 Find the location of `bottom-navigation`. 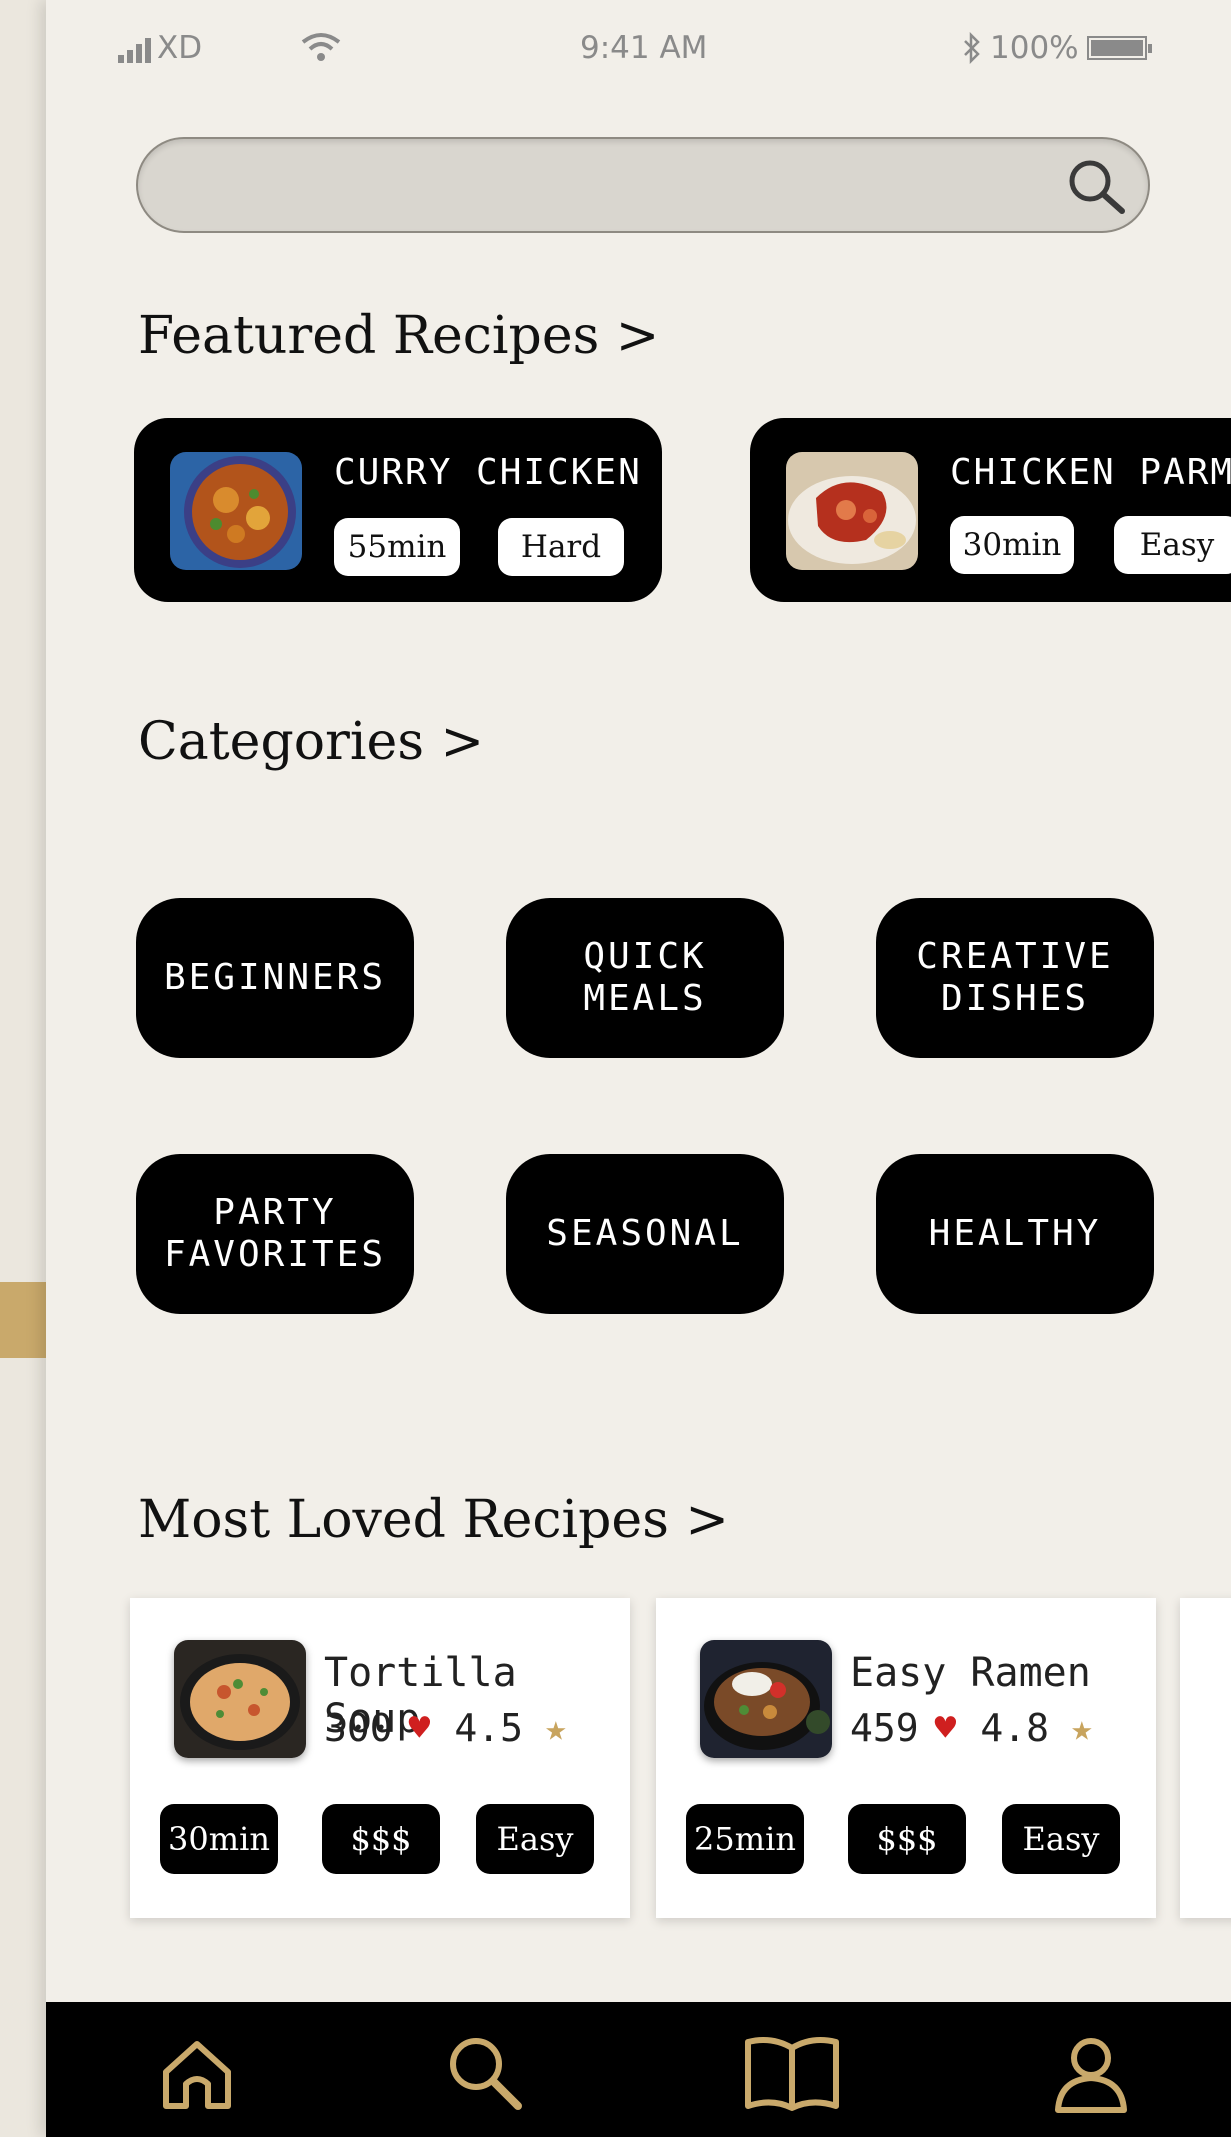

bottom-navigation is located at coordinates (638, 2069).